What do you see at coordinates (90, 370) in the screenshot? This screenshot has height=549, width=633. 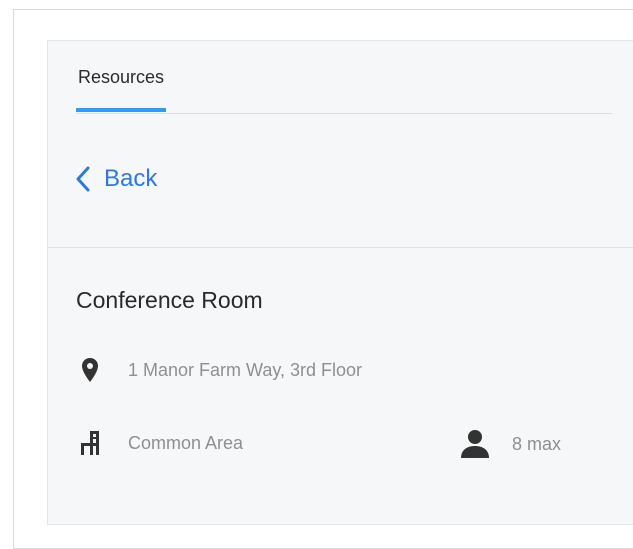 I see `map-pin-icon` at bounding box center [90, 370].